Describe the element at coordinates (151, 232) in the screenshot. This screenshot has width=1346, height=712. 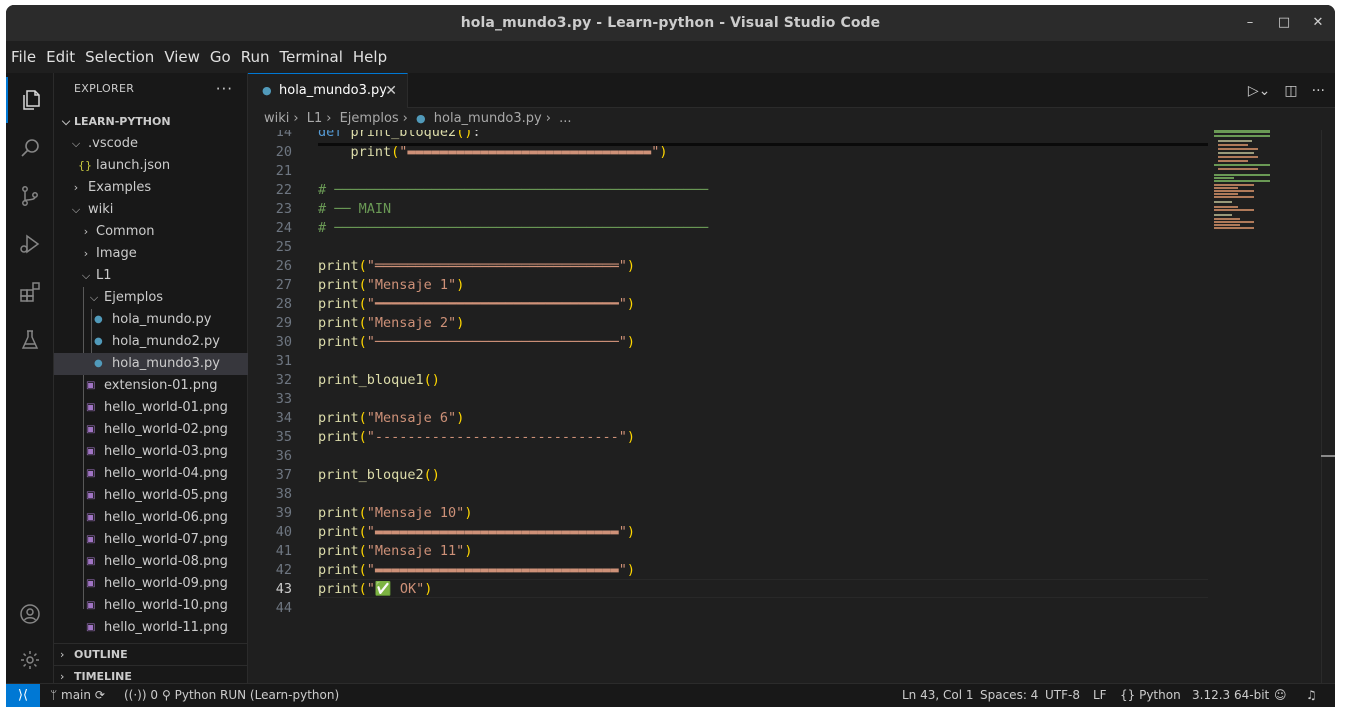
I see `tree-item-common: › Common` at that location.